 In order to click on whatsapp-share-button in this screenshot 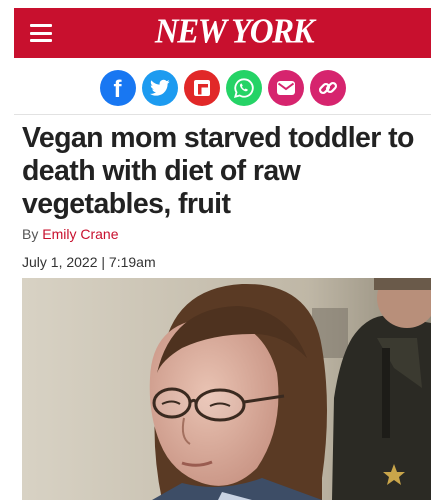, I will do `click(243, 88)`.